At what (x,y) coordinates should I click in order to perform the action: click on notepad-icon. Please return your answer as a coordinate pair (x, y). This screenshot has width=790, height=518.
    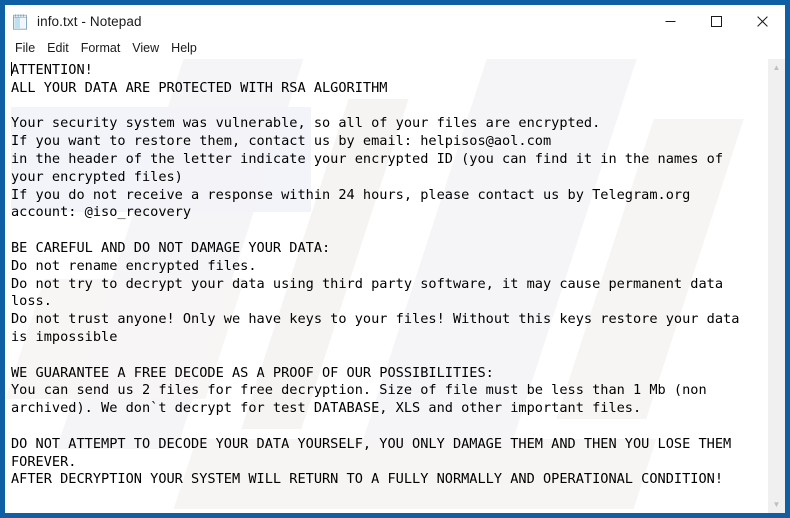
    Looking at the image, I should click on (20, 22).